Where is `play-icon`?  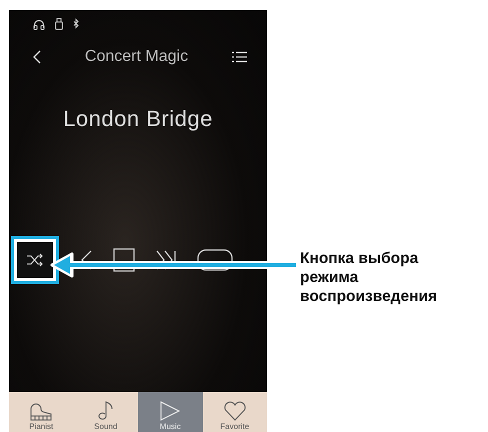
play-icon is located at coordinates (170, 411).